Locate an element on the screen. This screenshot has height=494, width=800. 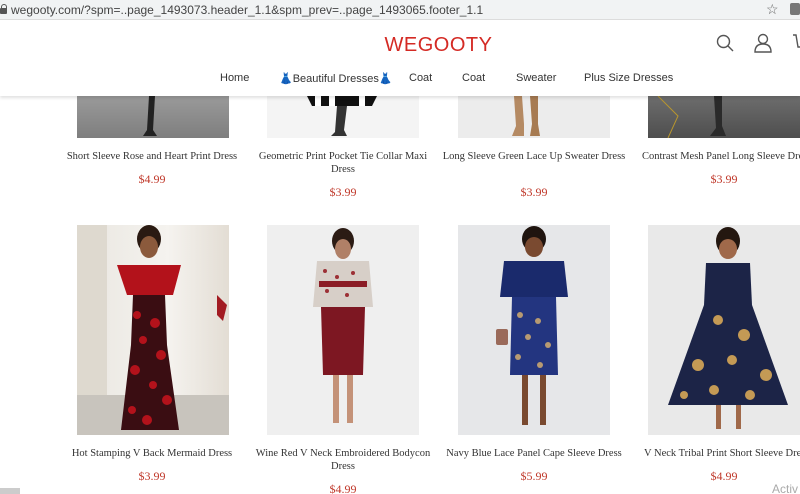
lock-icon is located at coordinates (4, 9).